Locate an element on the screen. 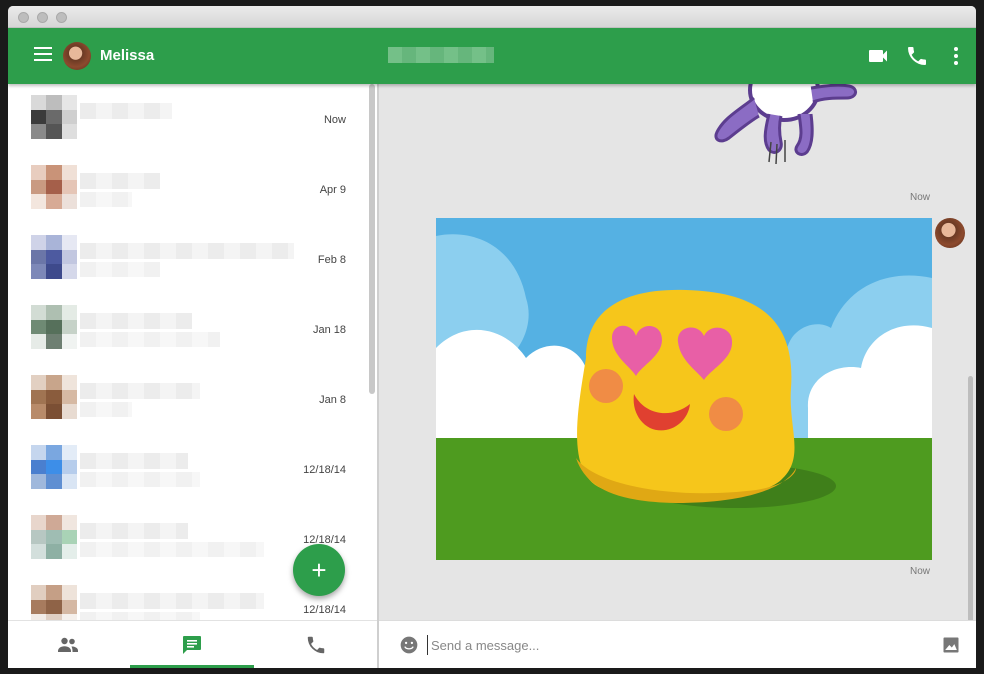  conversation-item: Jan 8 is located at coordinates (188, 399).